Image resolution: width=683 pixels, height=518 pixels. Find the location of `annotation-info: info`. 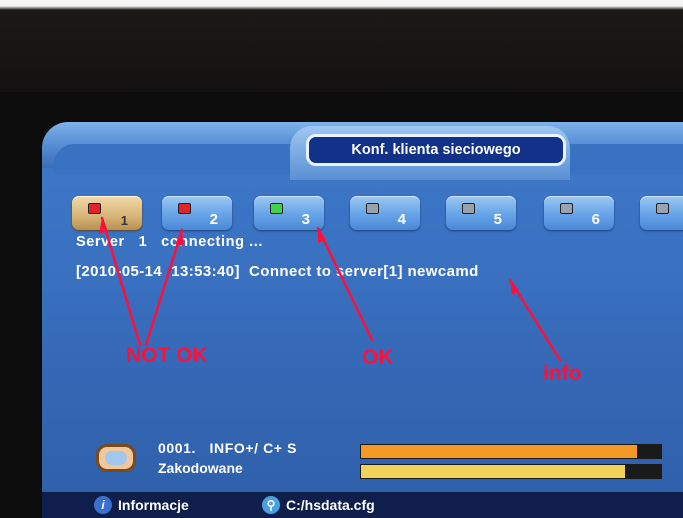

annotation-info: info is located at coordinates (562, 373).